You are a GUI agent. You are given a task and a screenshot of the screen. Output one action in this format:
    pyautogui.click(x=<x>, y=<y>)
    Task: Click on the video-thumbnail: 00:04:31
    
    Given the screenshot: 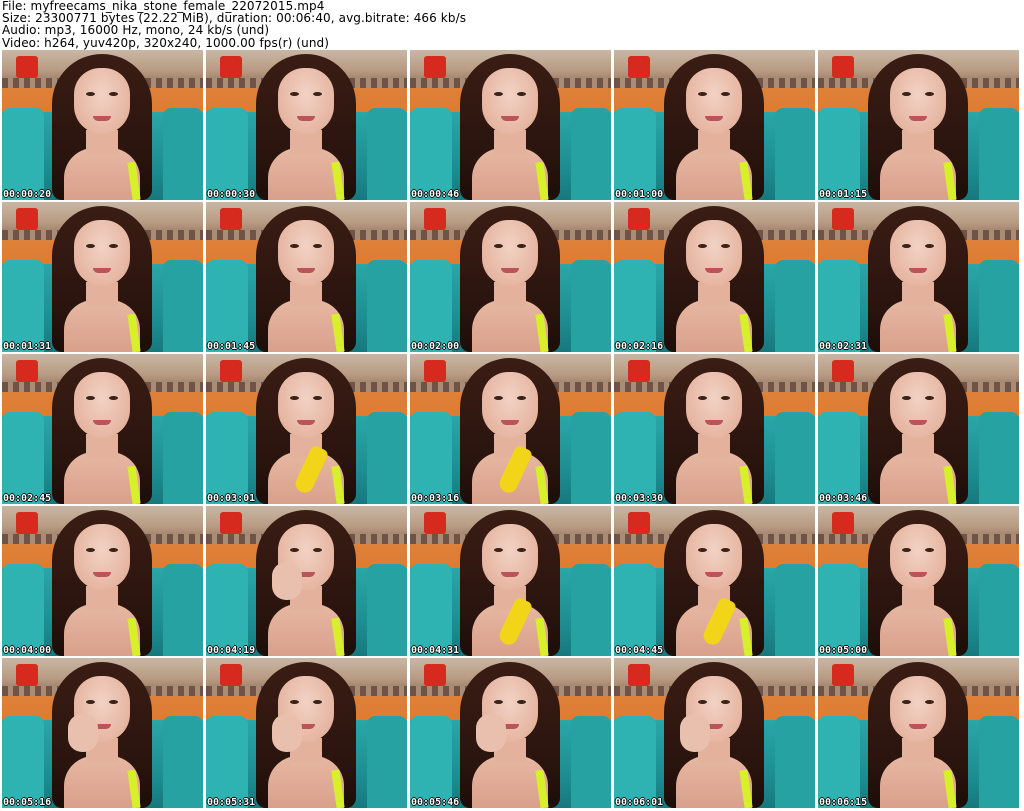 What is the action you would take?
    pyautogui.click(x=510, y=581)
    